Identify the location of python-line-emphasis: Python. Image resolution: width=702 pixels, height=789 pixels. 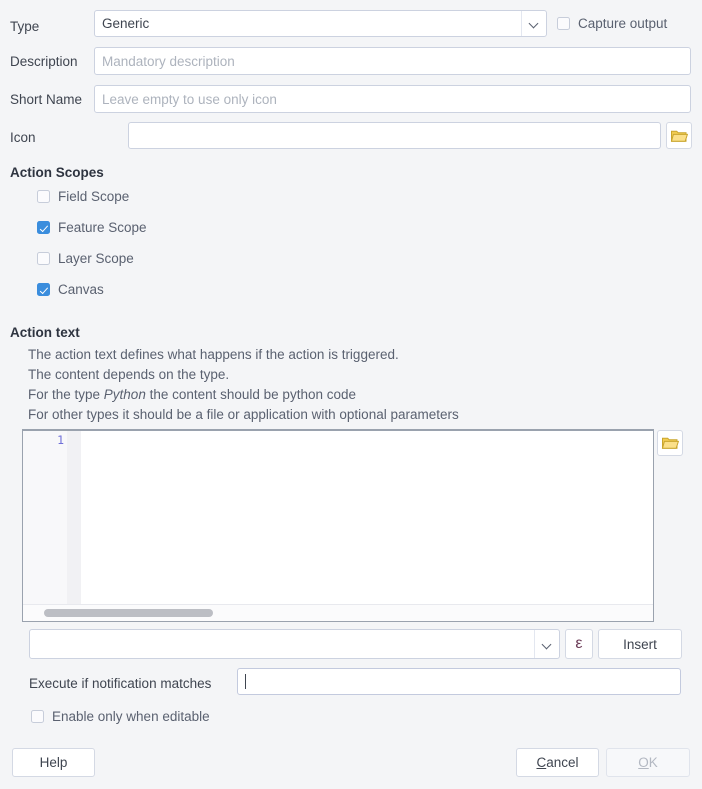
(124, 394).